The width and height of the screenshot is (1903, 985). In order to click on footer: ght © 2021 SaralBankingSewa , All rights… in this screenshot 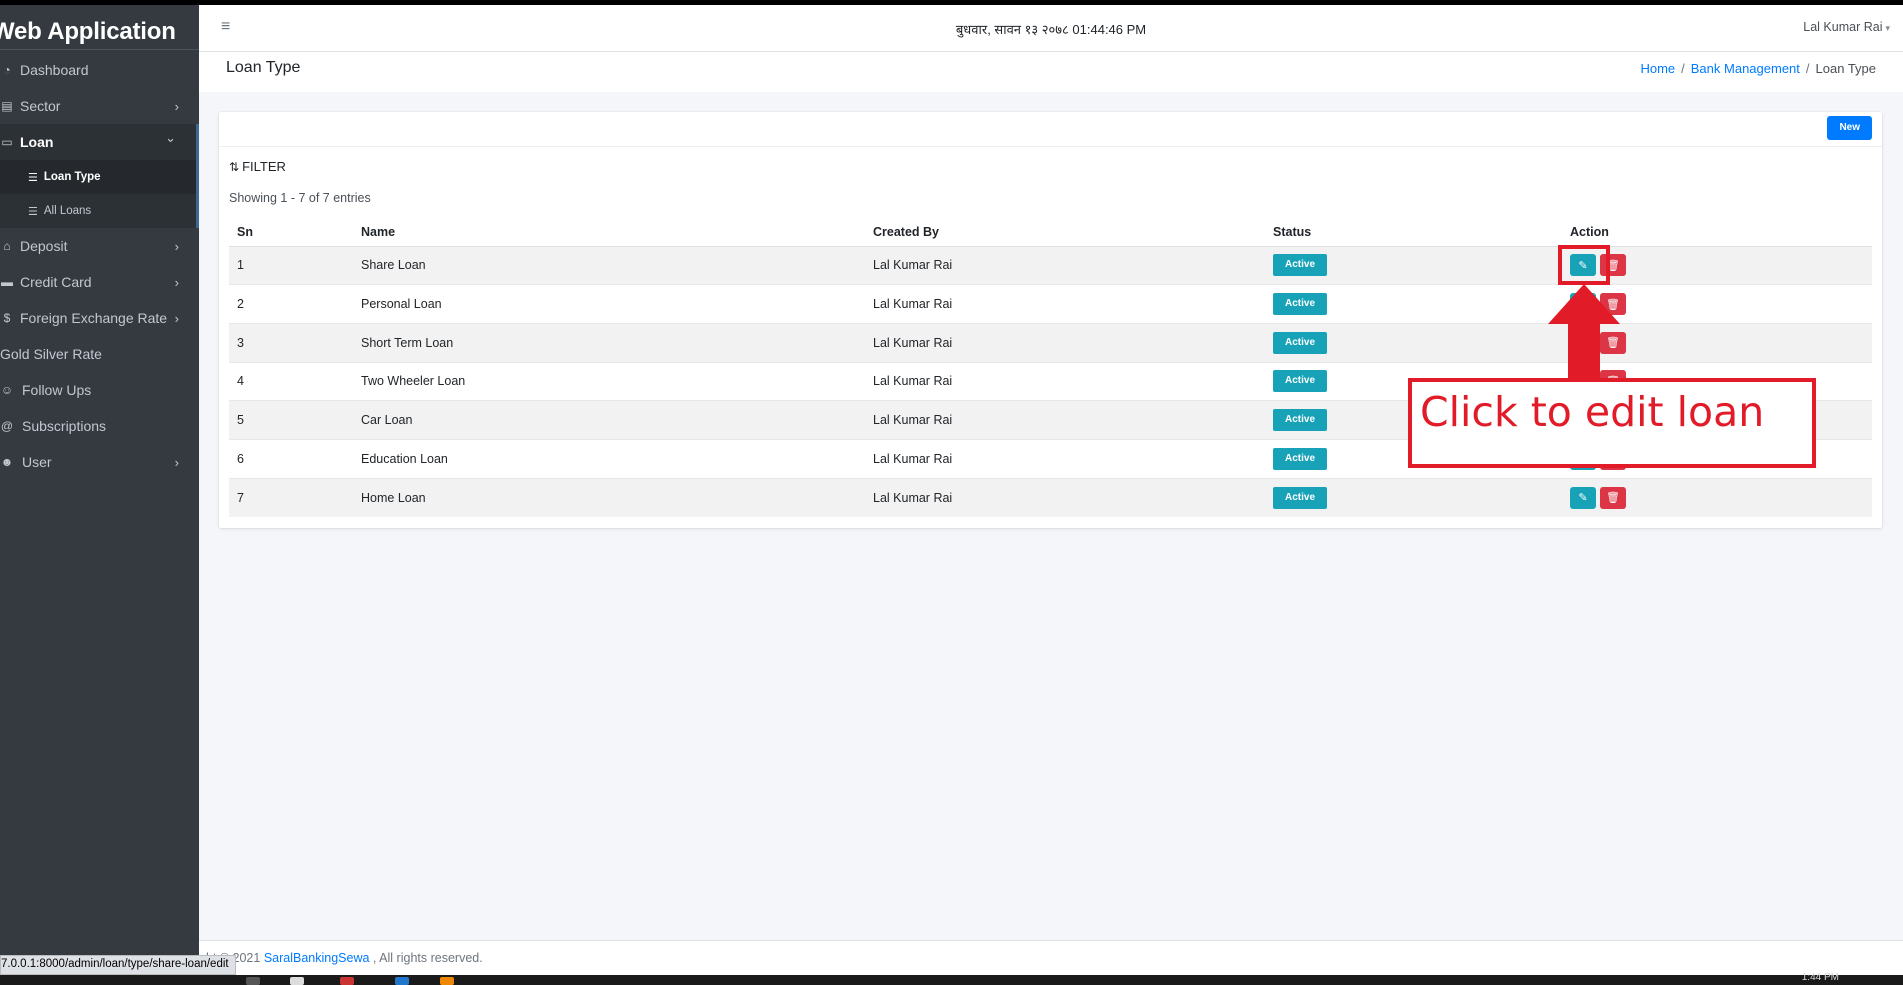, I will do `click(1051, 957)`.